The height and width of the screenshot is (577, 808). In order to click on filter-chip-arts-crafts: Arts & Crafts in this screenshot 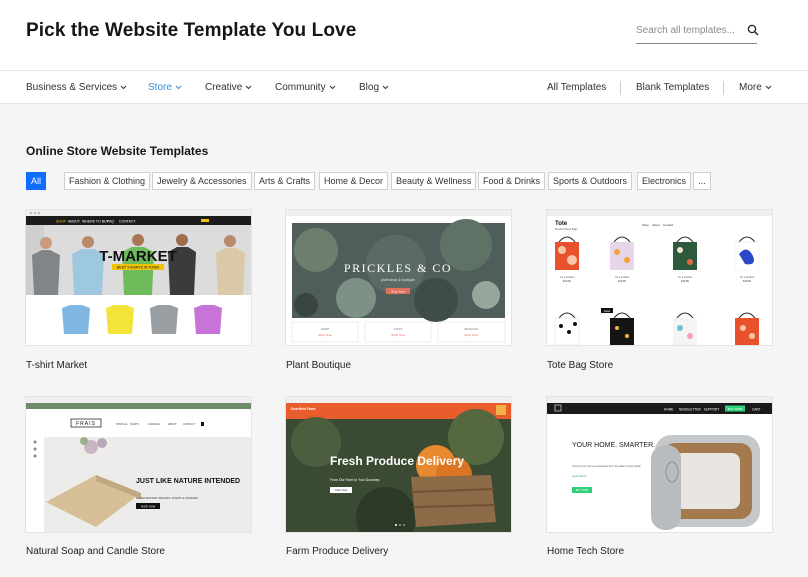, I will do `click(285, 181)`.